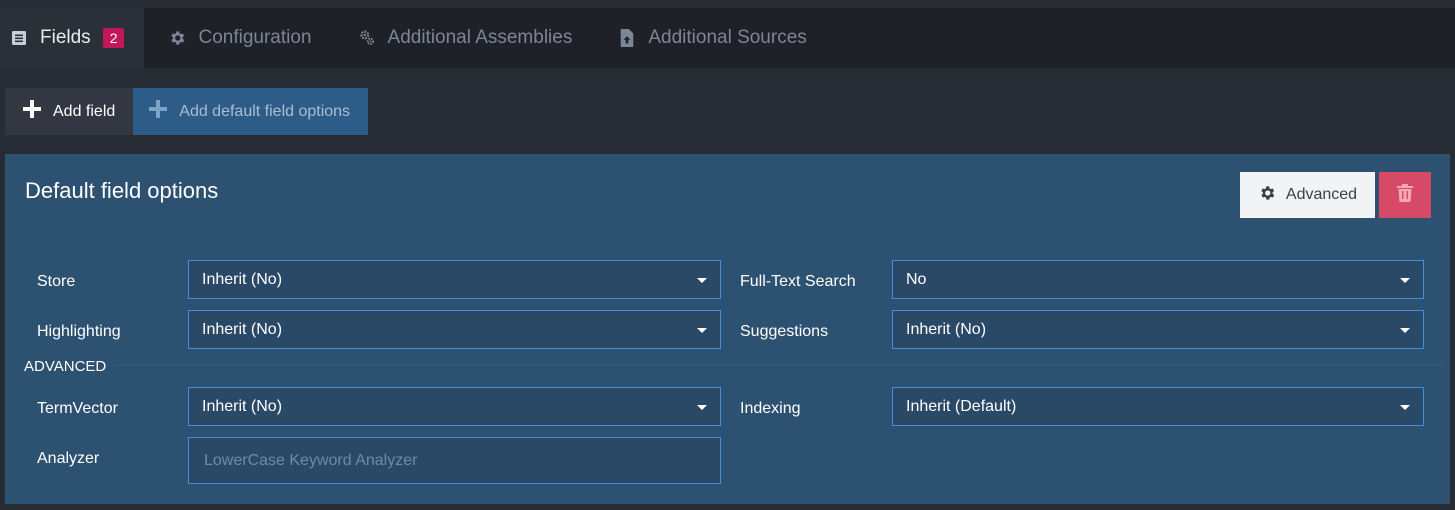  I want to click on tab-additional-assemblies: Additional Assemblies, so click(464, 38).